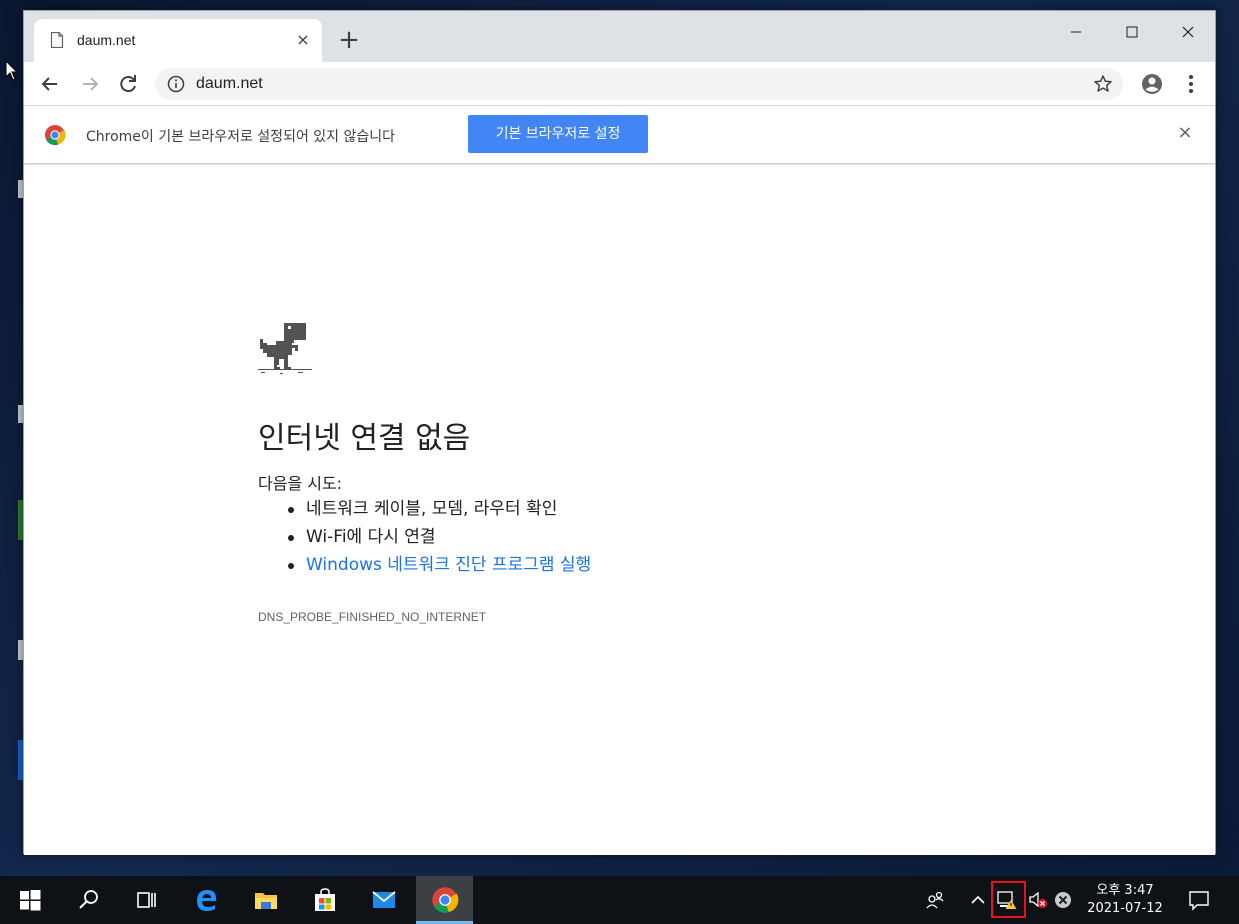  Describe the element at coordinates (1125, 908) in the screenshot. I see `clock-date: 2021-07-12` at that location.